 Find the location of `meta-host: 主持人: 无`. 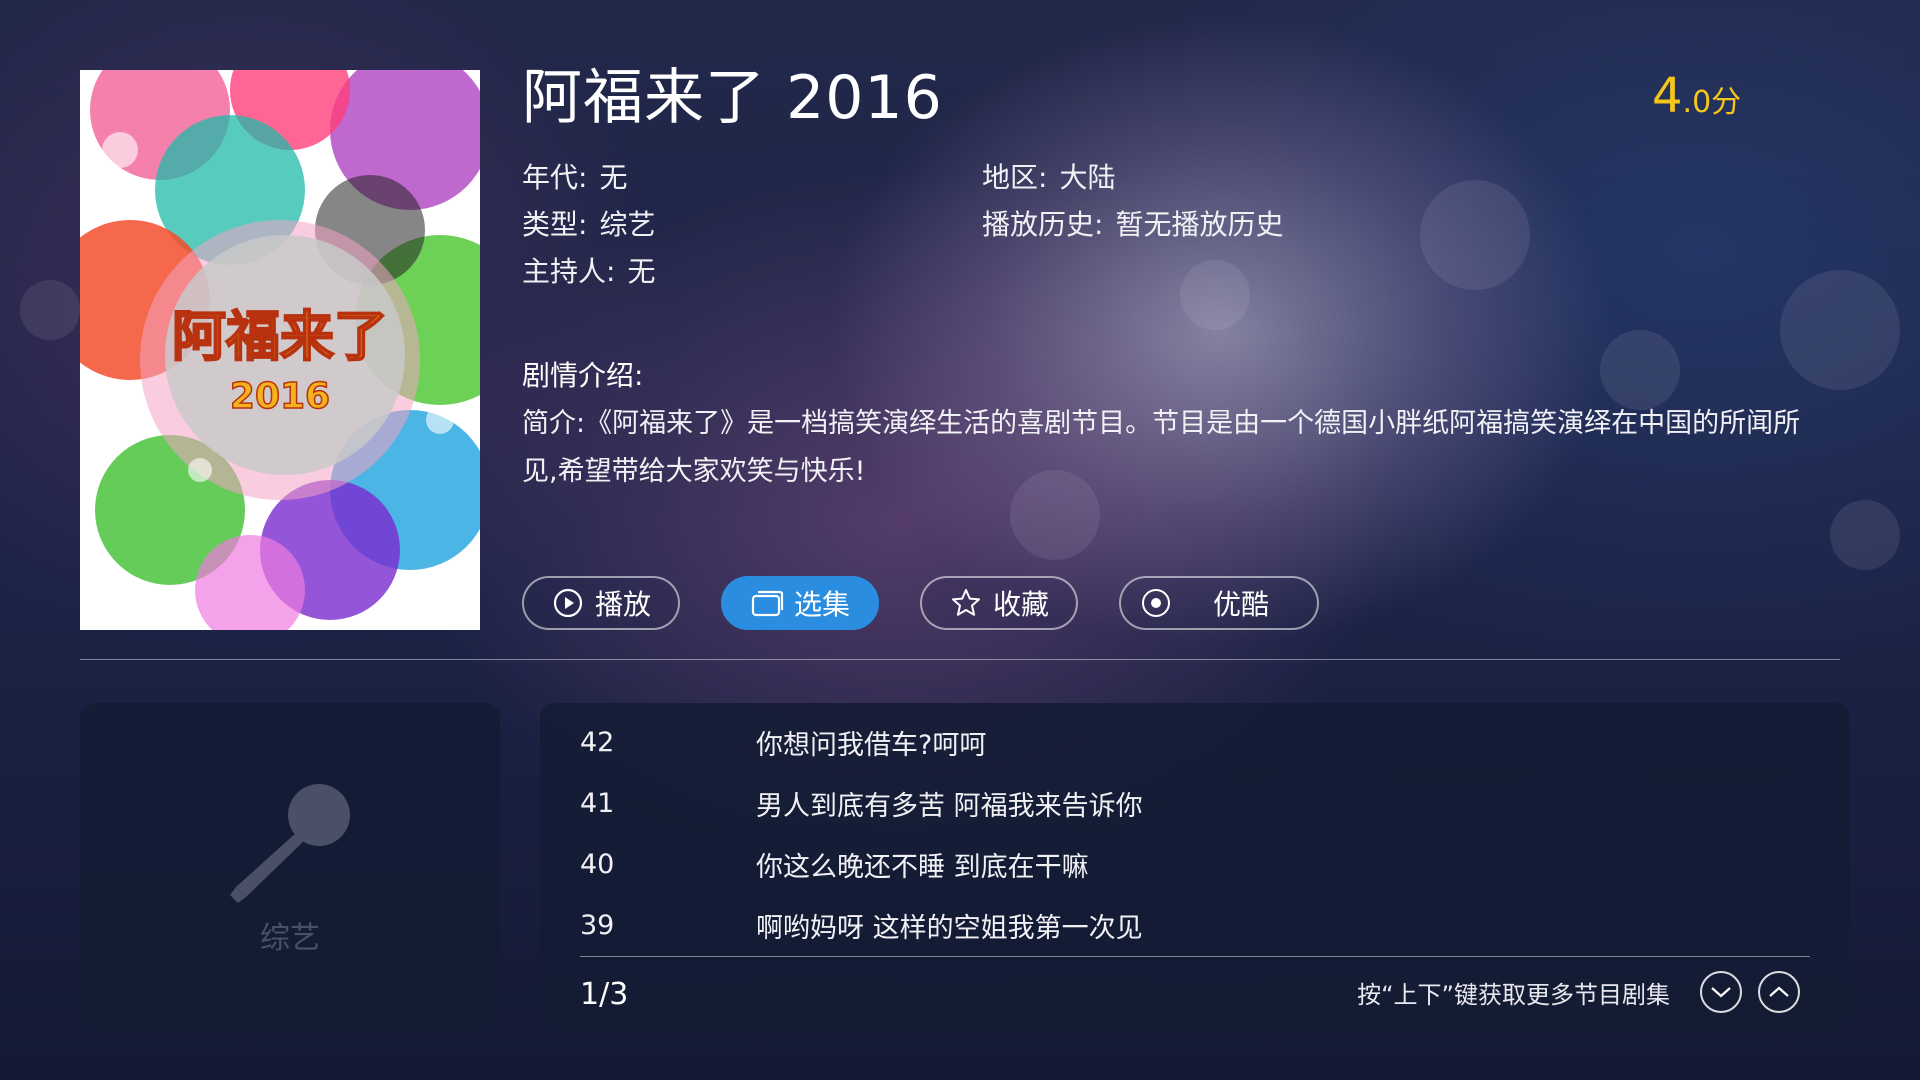

meta-host: 主持人: 无 is located at coordinates (588, 272).